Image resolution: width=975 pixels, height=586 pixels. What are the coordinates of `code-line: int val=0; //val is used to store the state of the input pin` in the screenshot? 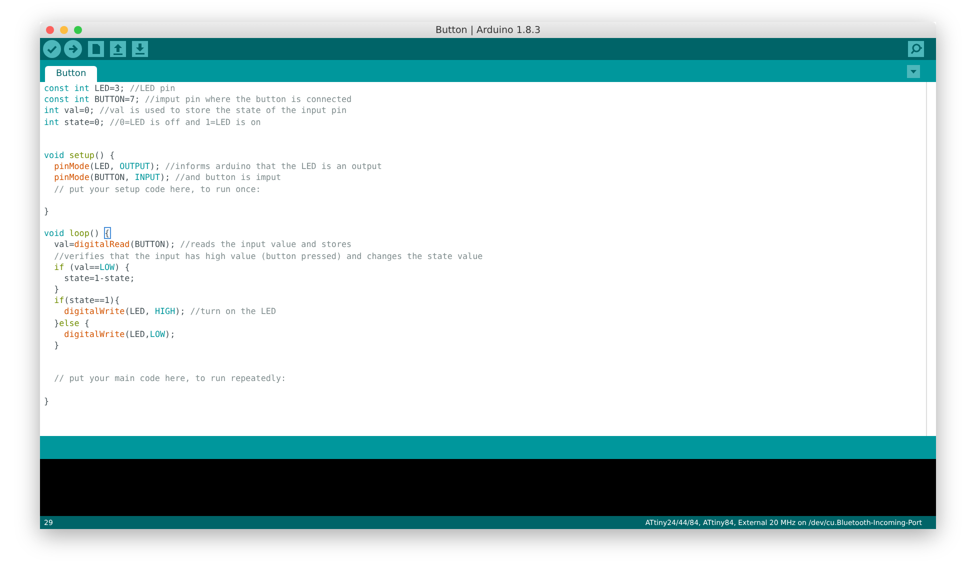 It's located at (195, 111).